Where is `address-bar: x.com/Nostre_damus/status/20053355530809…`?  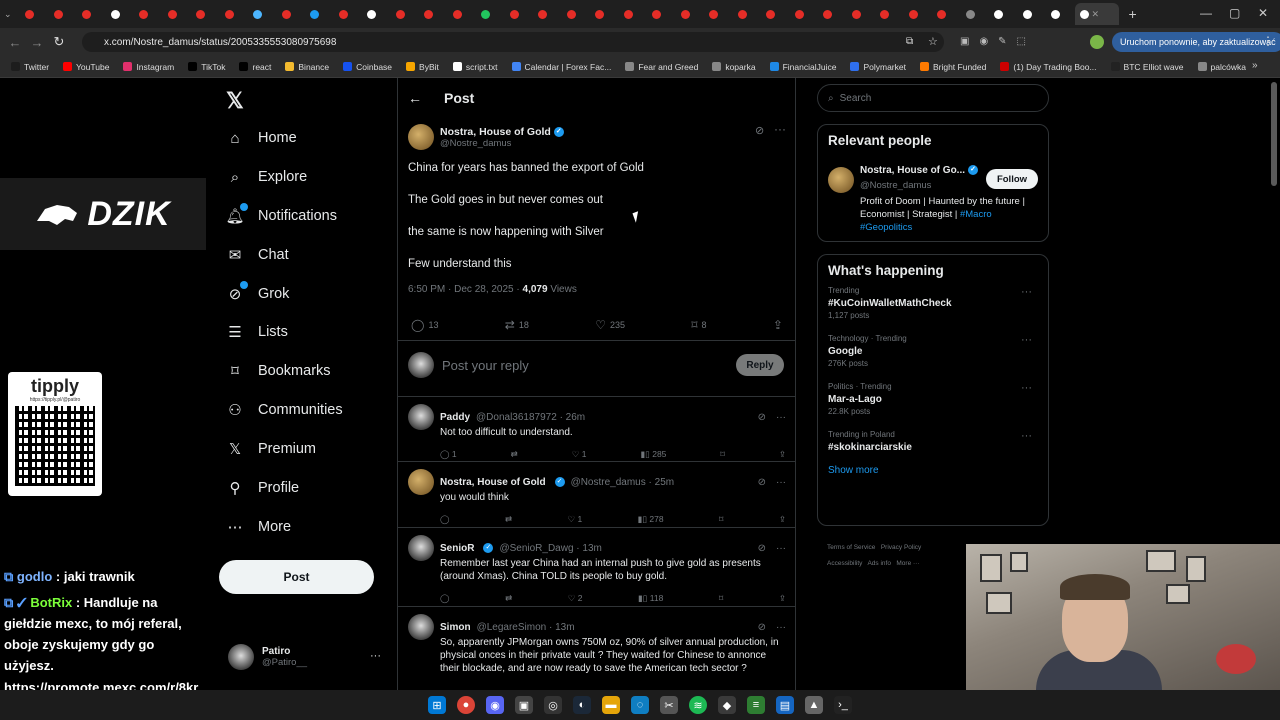
address-bar: x.com/Nostre_damus/status/20053355530809… is located at coordinates (513, 42).